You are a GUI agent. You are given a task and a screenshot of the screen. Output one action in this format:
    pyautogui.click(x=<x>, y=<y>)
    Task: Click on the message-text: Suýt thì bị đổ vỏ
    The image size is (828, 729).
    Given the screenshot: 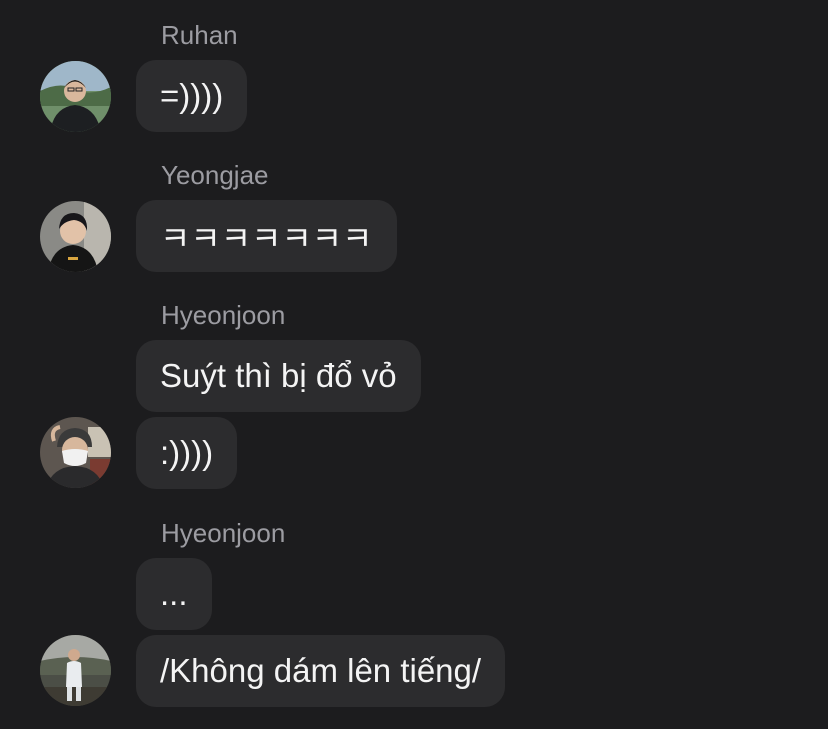 What is the action you would take?
    pyautogui.click(x=278, y=375)
    